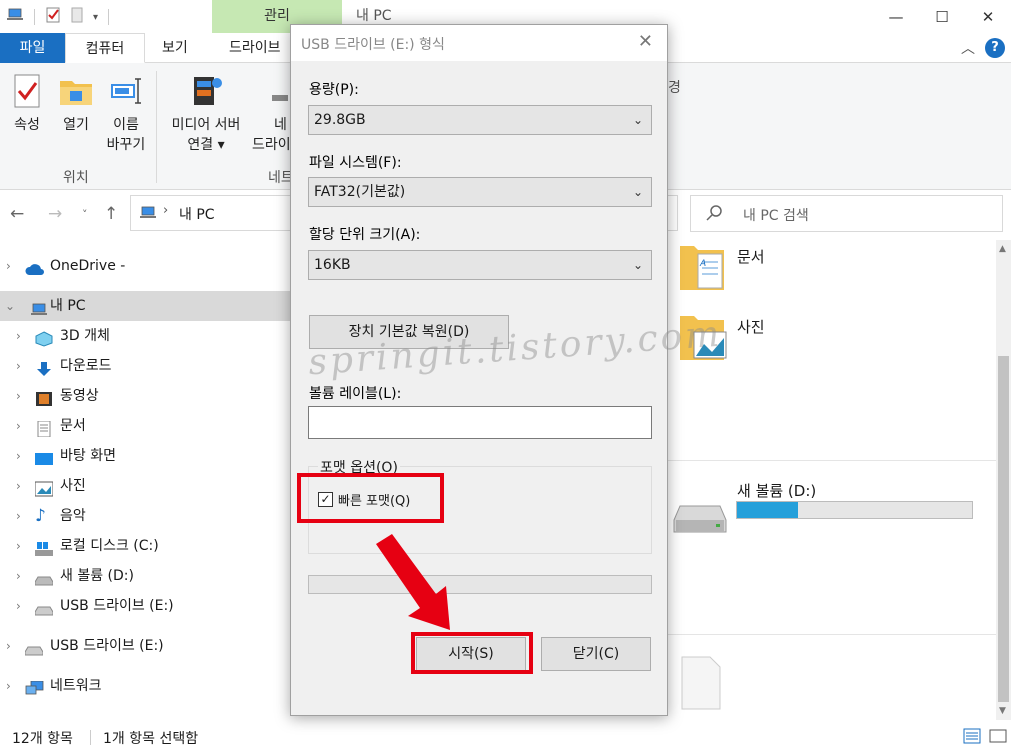  Describe the element at coordinates (998, 738) in the screenshot. I see `large-icons-view-icon` at that location.